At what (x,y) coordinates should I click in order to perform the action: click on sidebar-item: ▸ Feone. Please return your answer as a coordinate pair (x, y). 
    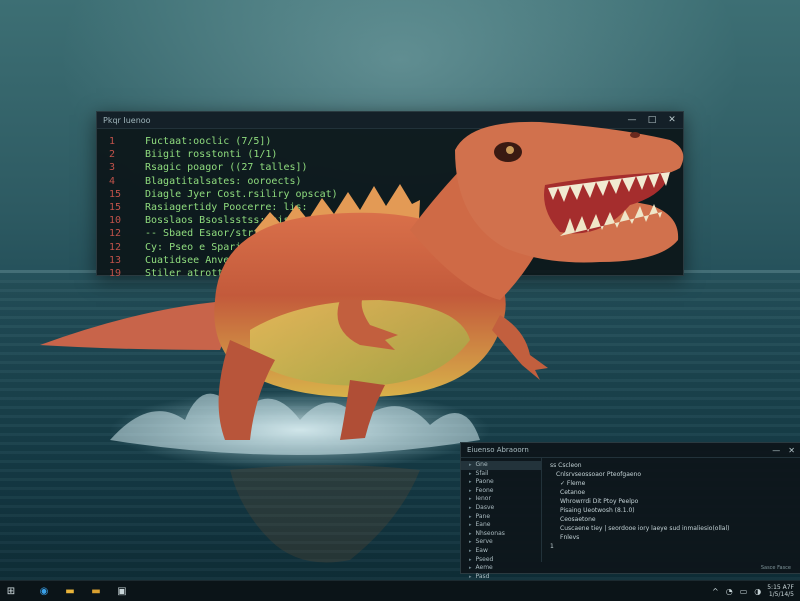
    Looking at the image, I should click on (505, 491).